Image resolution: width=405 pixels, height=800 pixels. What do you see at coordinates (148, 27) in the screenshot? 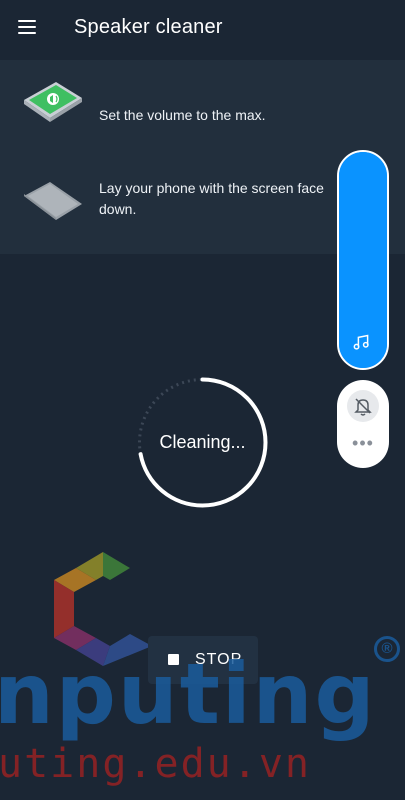
I see `app-title: Speaker cleaner` at bounding box center [148, 27].